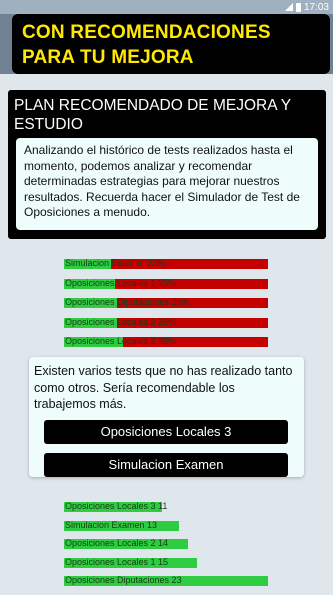 Image resolution: width=333 pixels, height=595 pixels. I want to click on chart2-row: Oposiciones Locales 2 14, so click(166, 543).